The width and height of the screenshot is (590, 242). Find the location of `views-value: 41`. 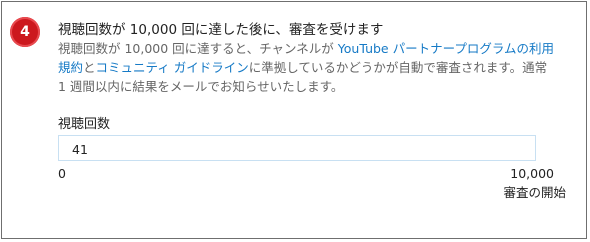

views-value: 41 is located at coordinates (80, 149).